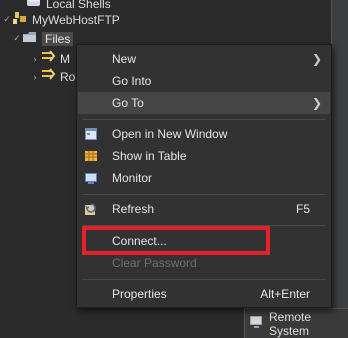  I want to click on remote-systems-icon, so click(257, 323).